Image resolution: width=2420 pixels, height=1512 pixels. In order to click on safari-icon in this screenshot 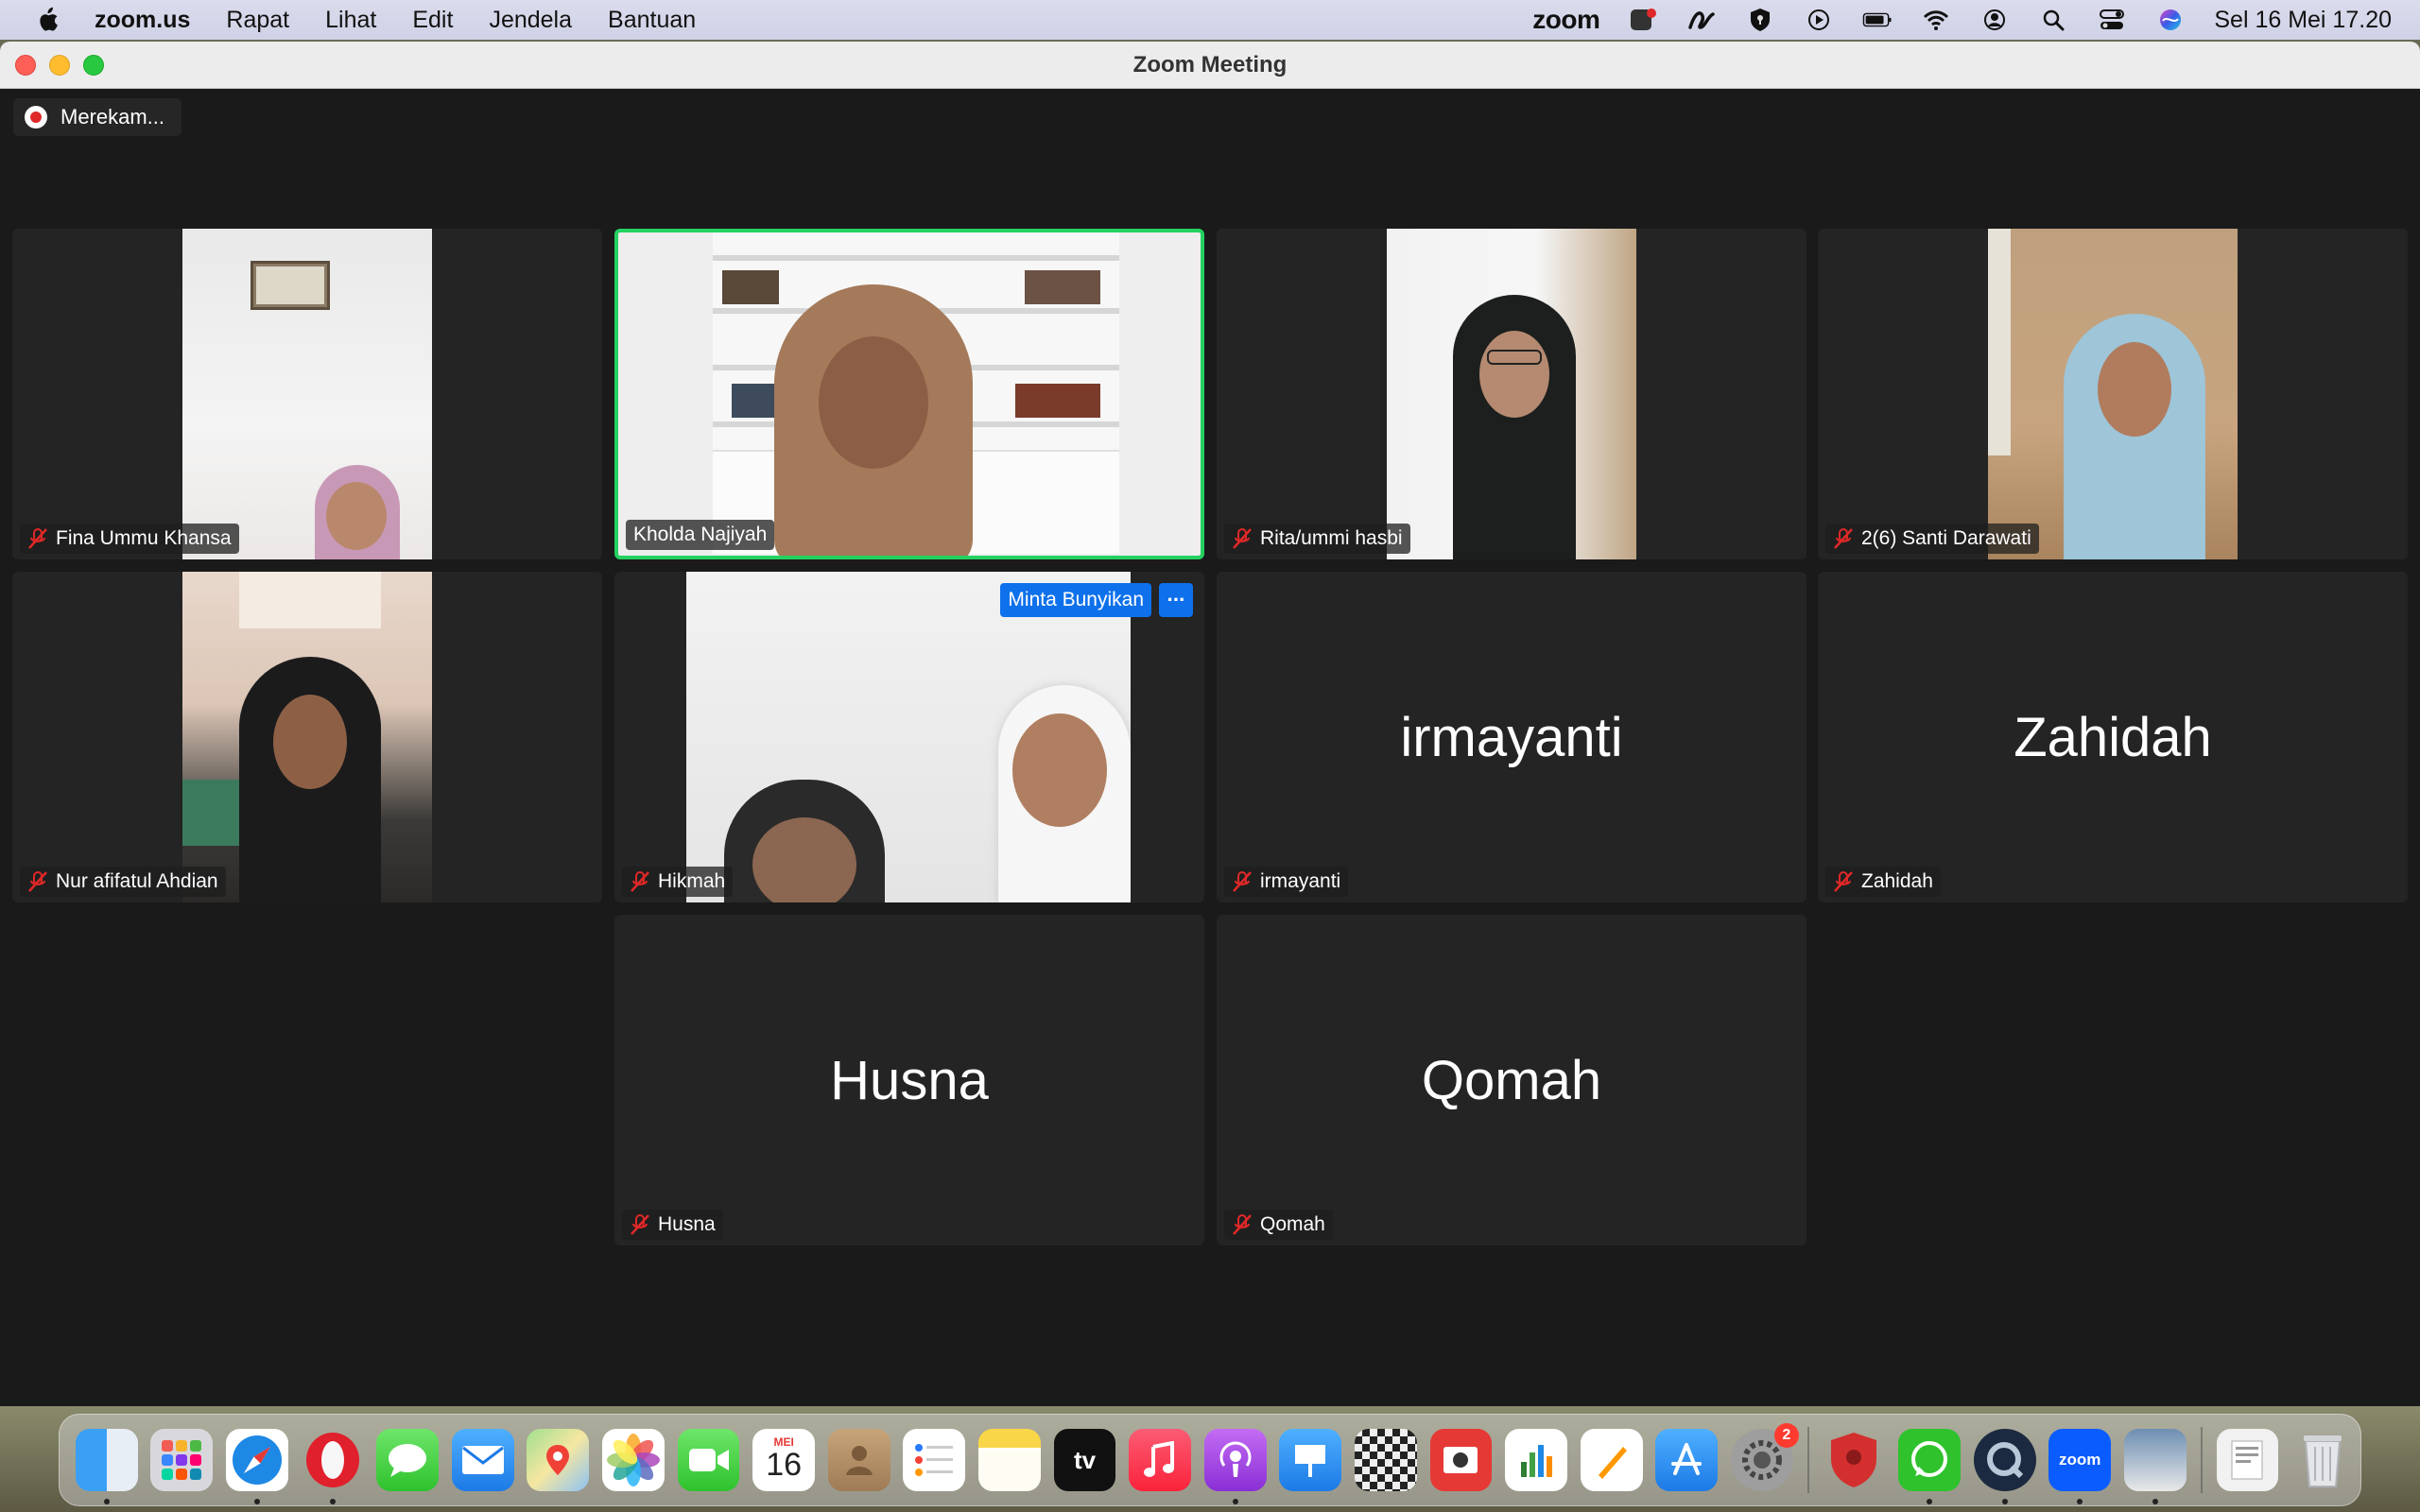, I will do `click(257, 1466)`.